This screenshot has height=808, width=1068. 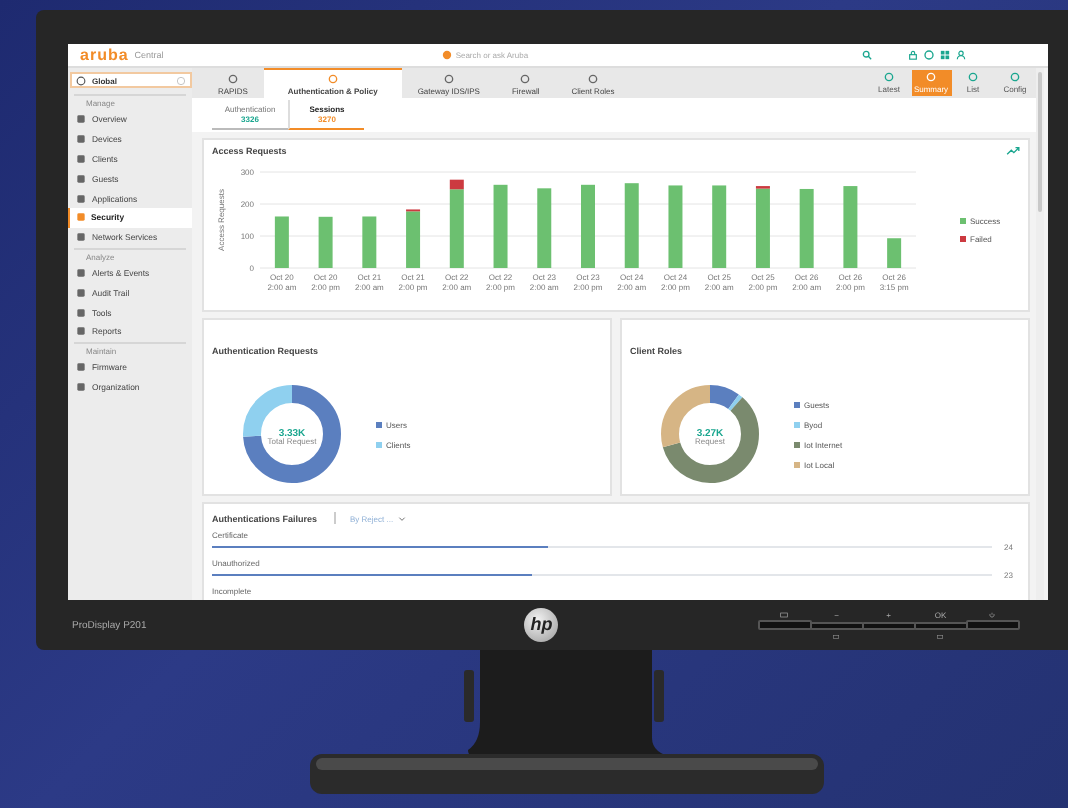 What do you see at coordinates (541, 625) in the screenshot?
I see `brand-logo: hp` at bounding box center [541, 625].